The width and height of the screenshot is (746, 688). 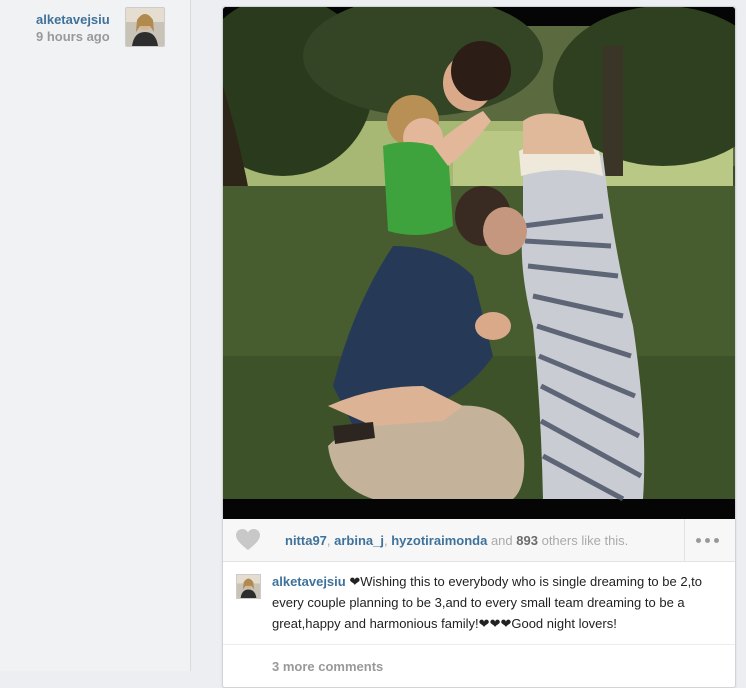 What do you see at coordinates (585, 540) in the screenshot?
I see `likes-suffix: others like this.` at bounding box center [585, 540].